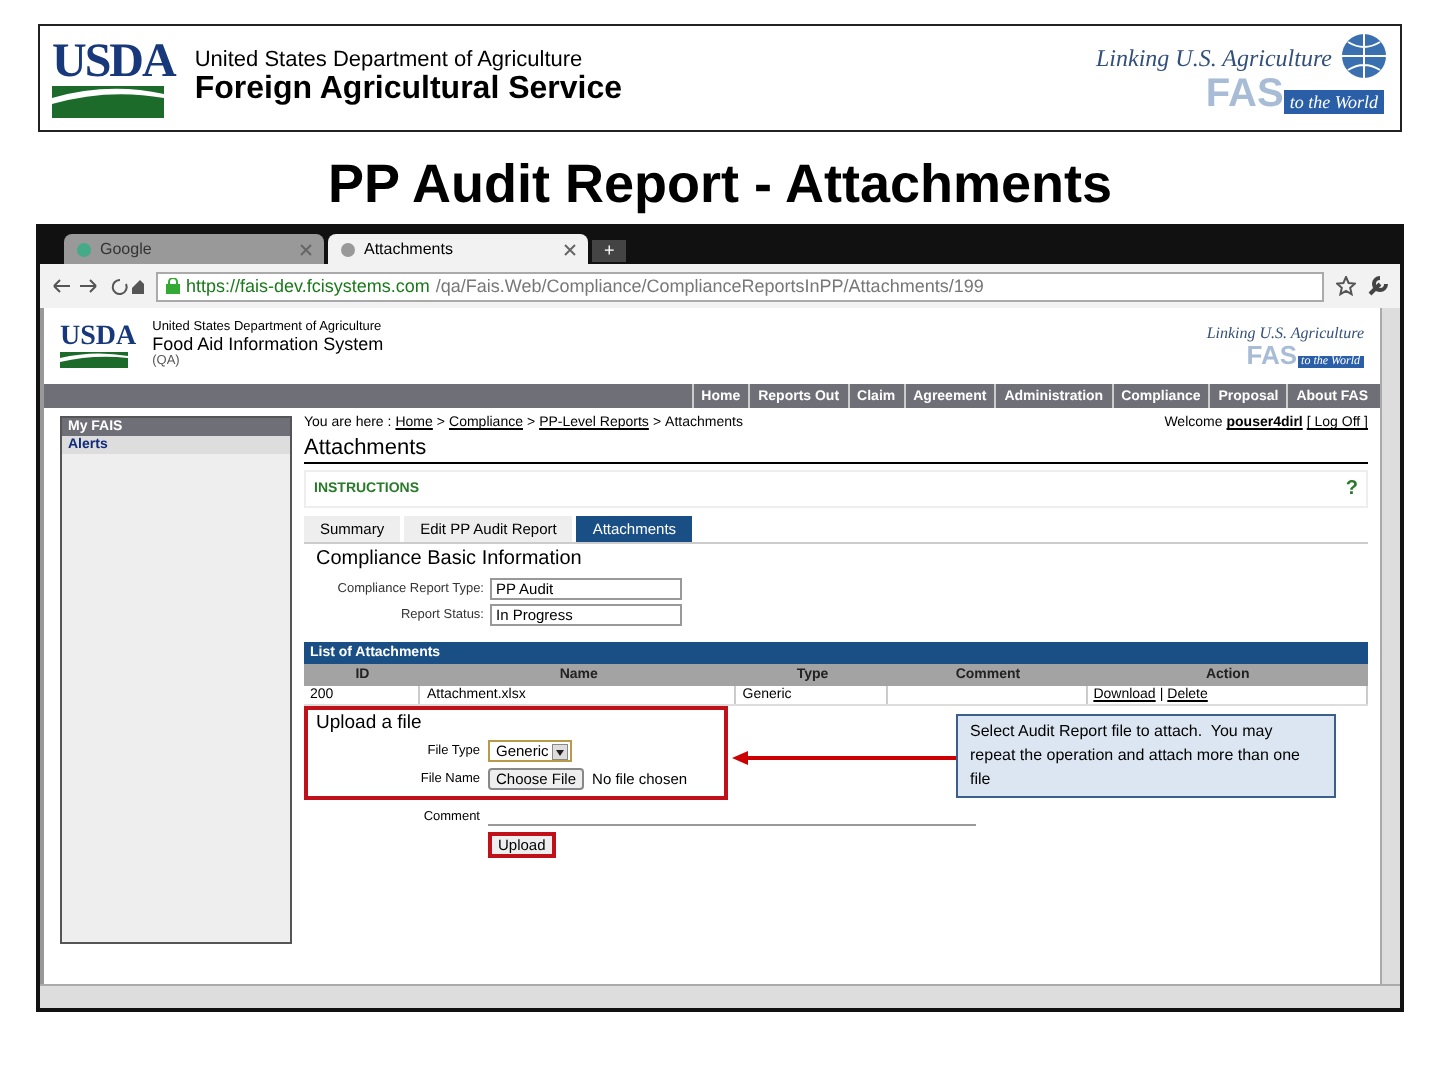  What do you see at coordinates (98, 286) in the screenshot?
I see `navigation-icon` at bounding box center [98, 286].